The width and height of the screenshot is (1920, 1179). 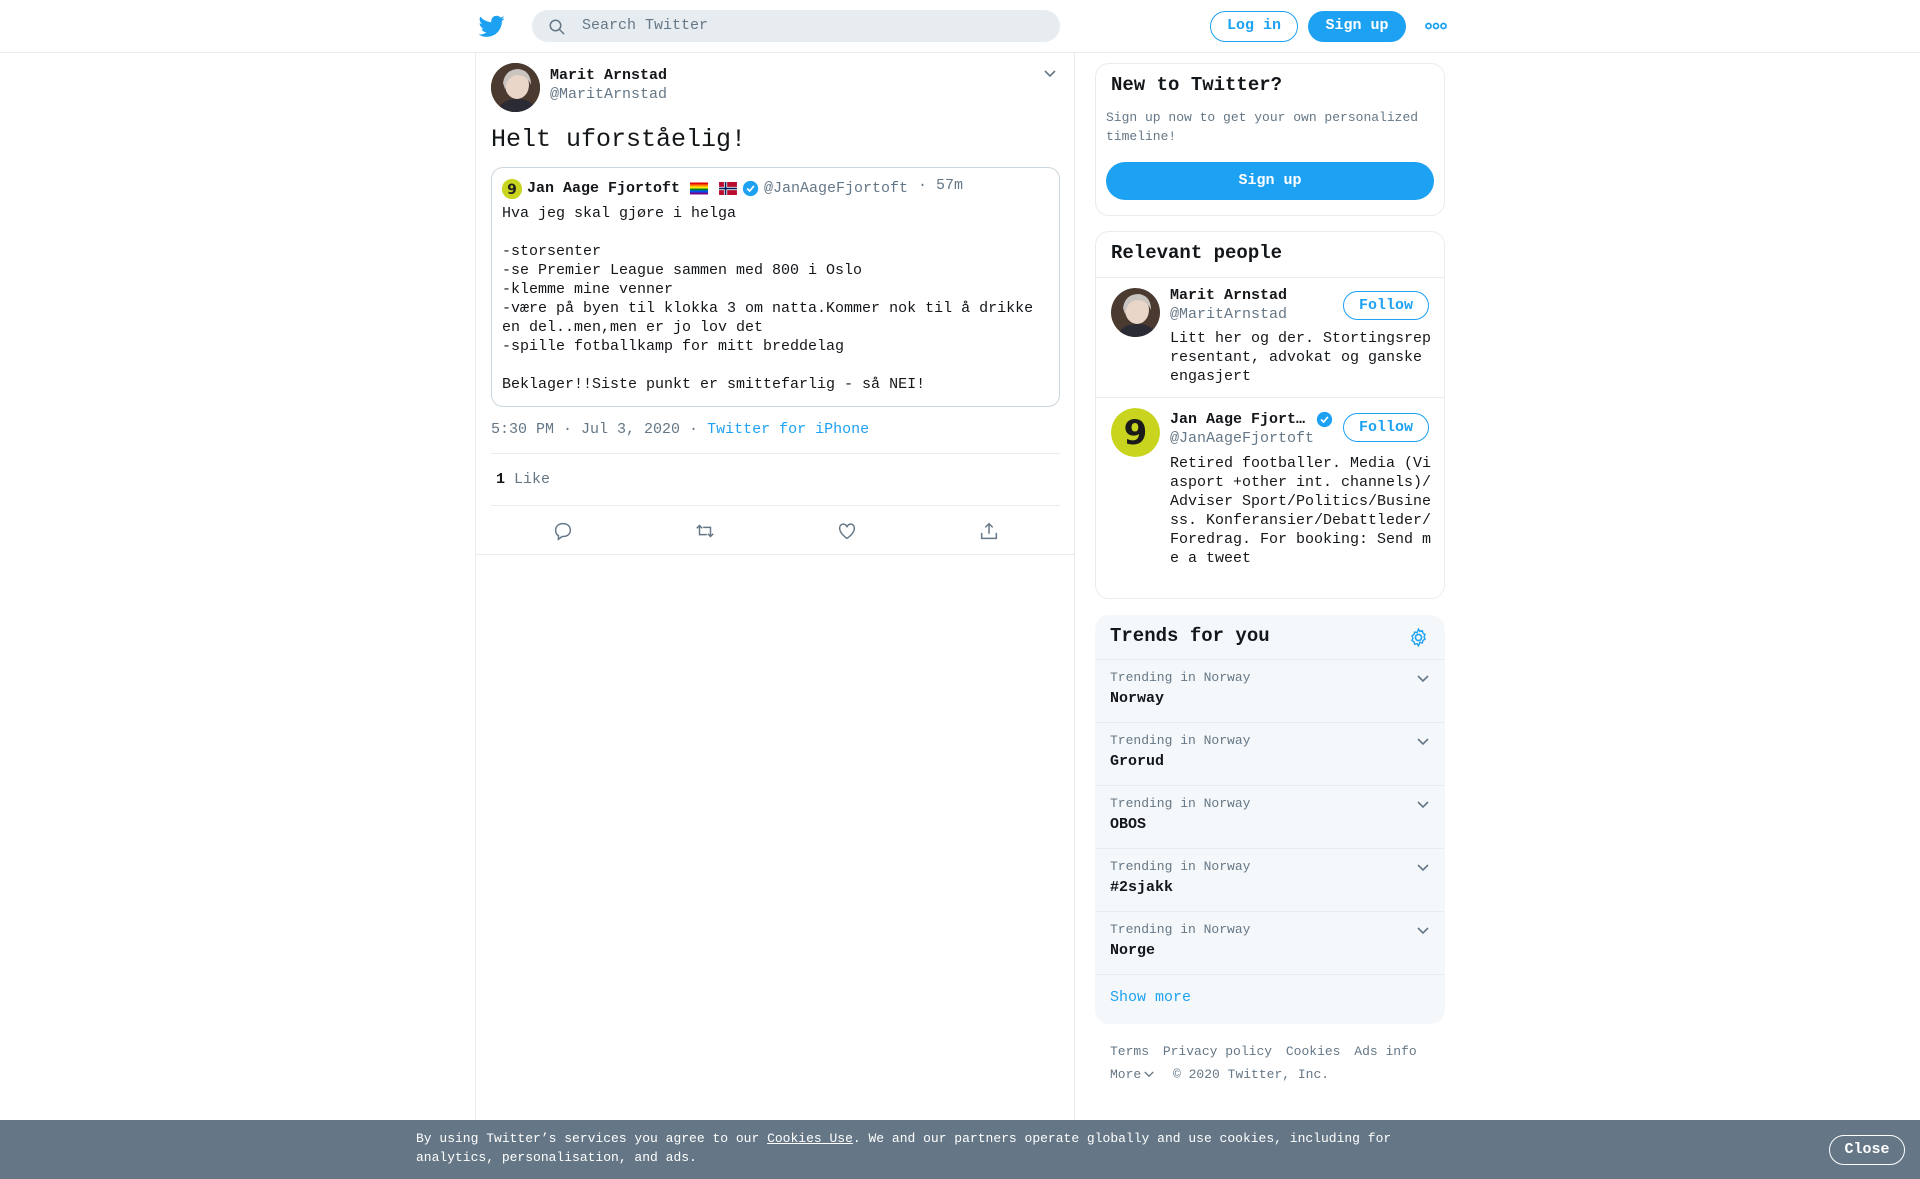 I want to click on tweet-author-name: Marit Arnstad, so click(x=608, y=75).